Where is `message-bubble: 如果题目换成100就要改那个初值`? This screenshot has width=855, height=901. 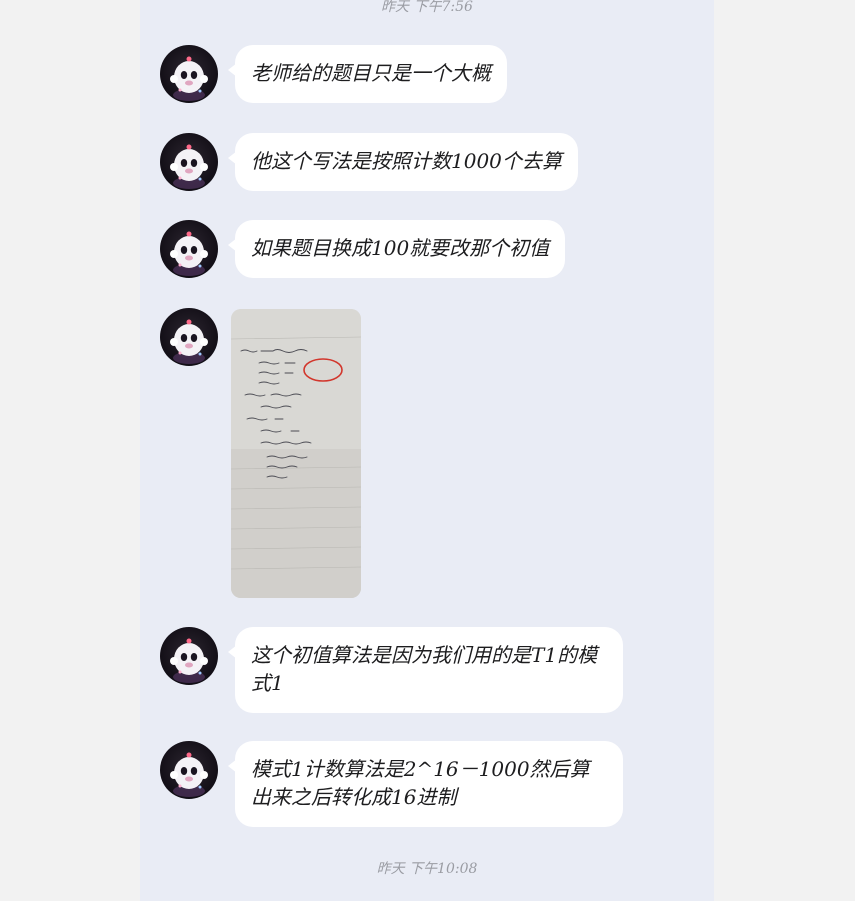
message-bubble: 如果题目换成100就要改那个初值 is located at coordinates (396, 249).